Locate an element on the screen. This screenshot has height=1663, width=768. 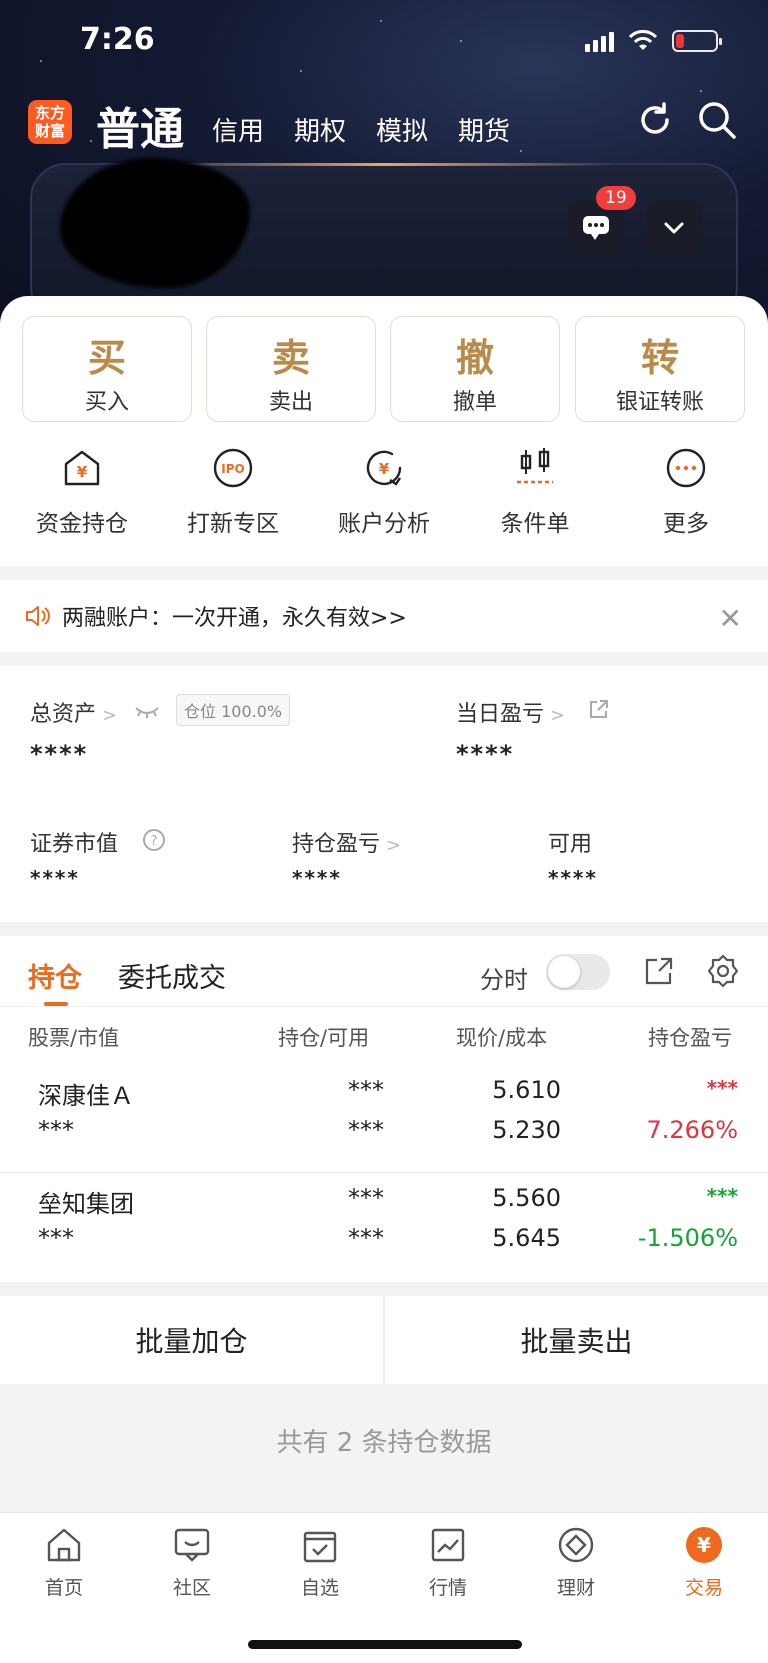
speaker-icon is located at coordinates (38, 616).